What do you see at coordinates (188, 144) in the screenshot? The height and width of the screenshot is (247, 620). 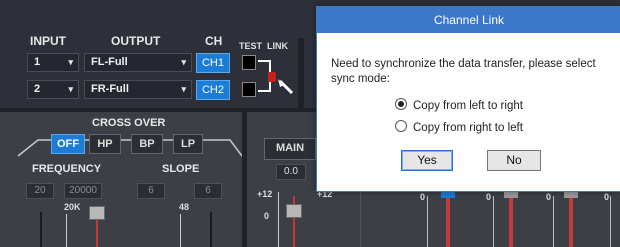 I see `crossover-lp-button: LP` at bounding box center [188, 144].